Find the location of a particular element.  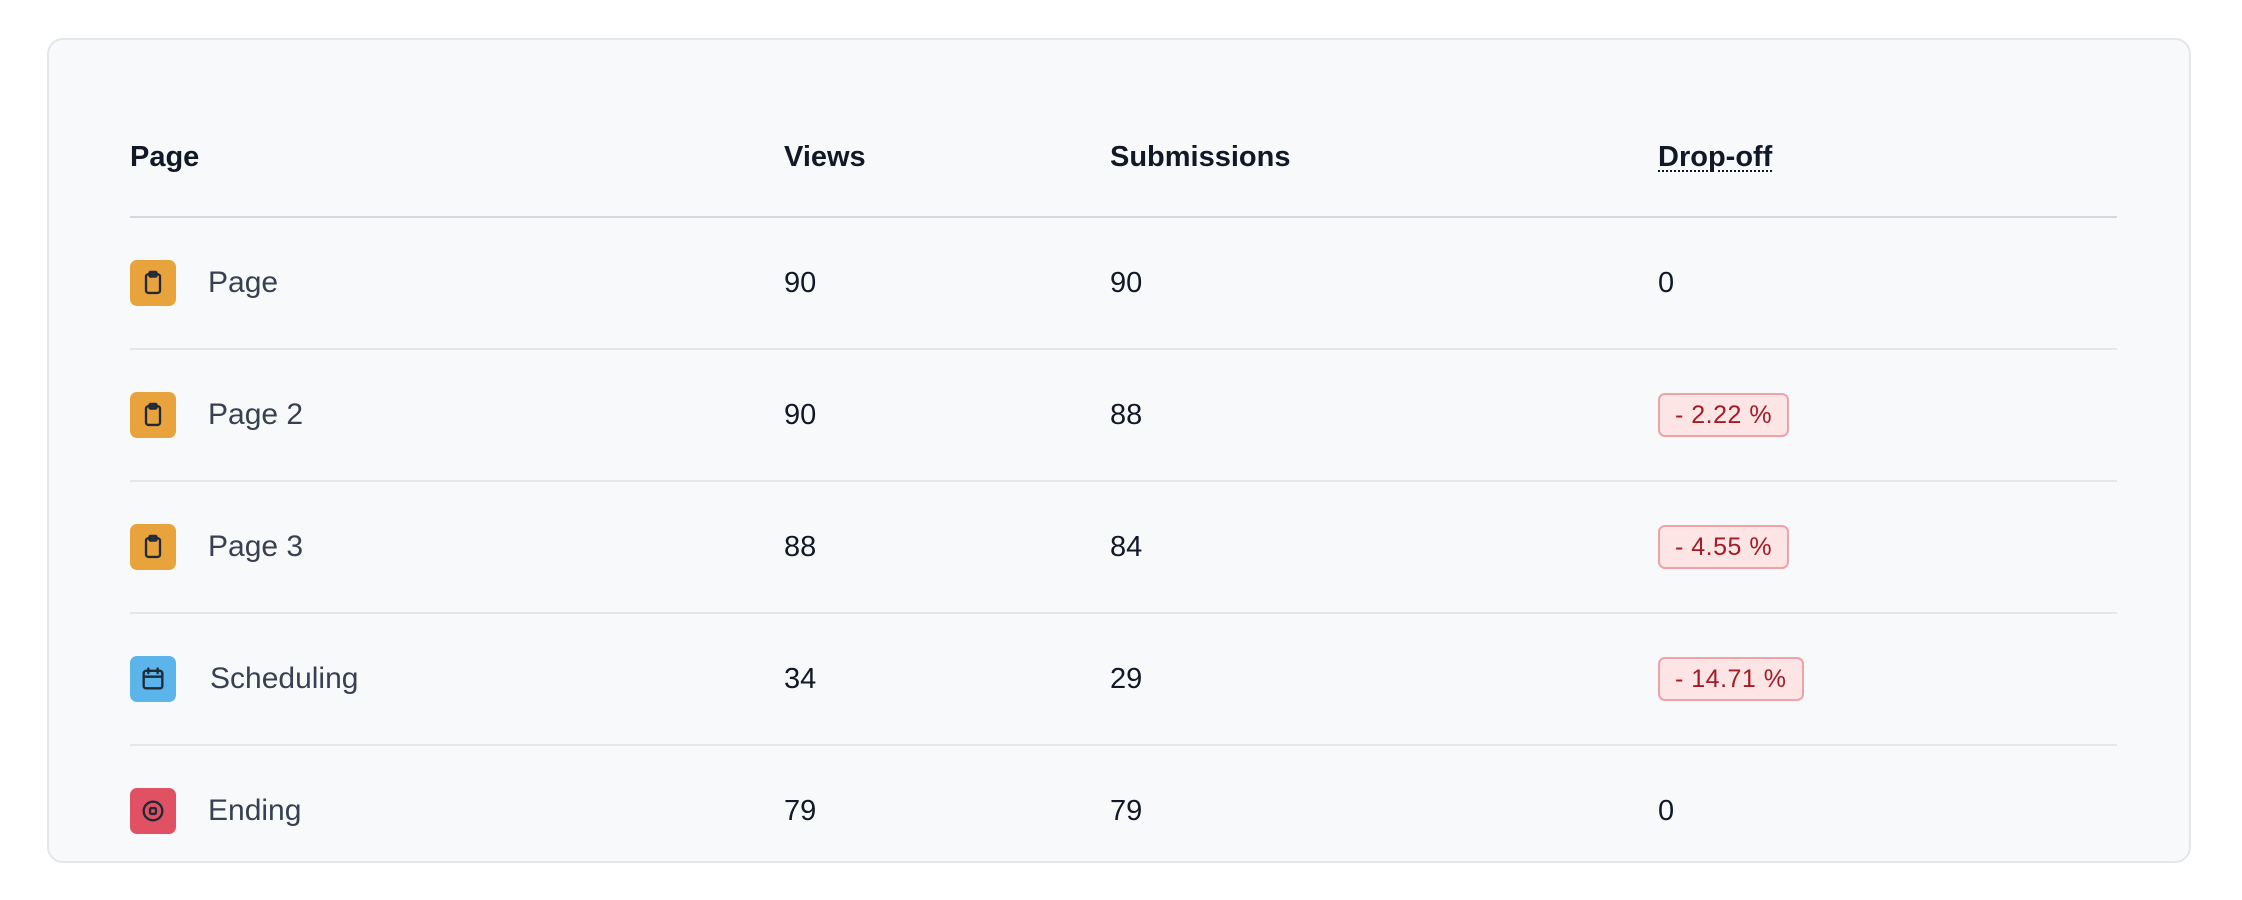

stop-circle-icon is located at coordinates (153, 811).